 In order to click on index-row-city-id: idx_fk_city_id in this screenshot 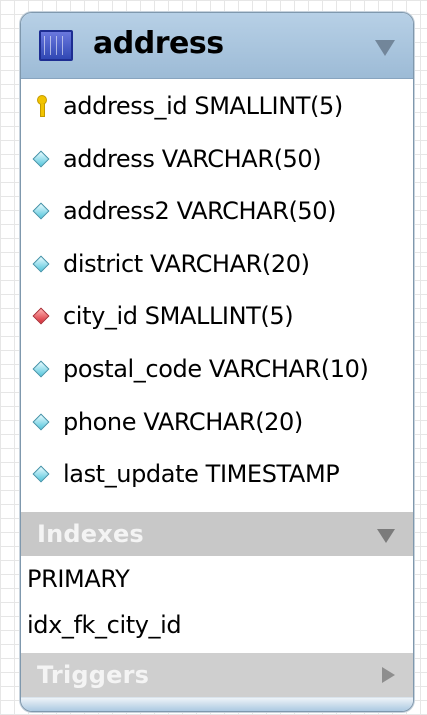, I will do `click(217, 625)`.